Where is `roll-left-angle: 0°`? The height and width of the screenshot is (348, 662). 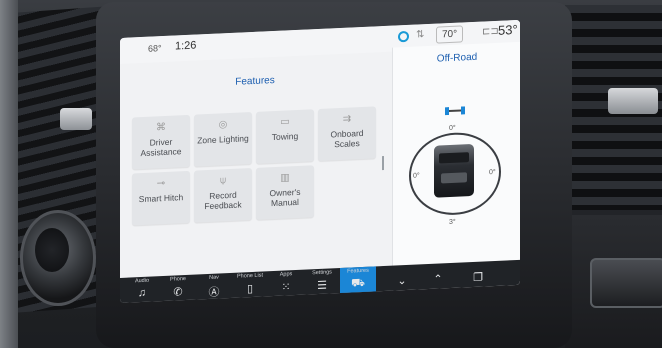 roll-left-angle: 0° is located at coordinates (416, 176).